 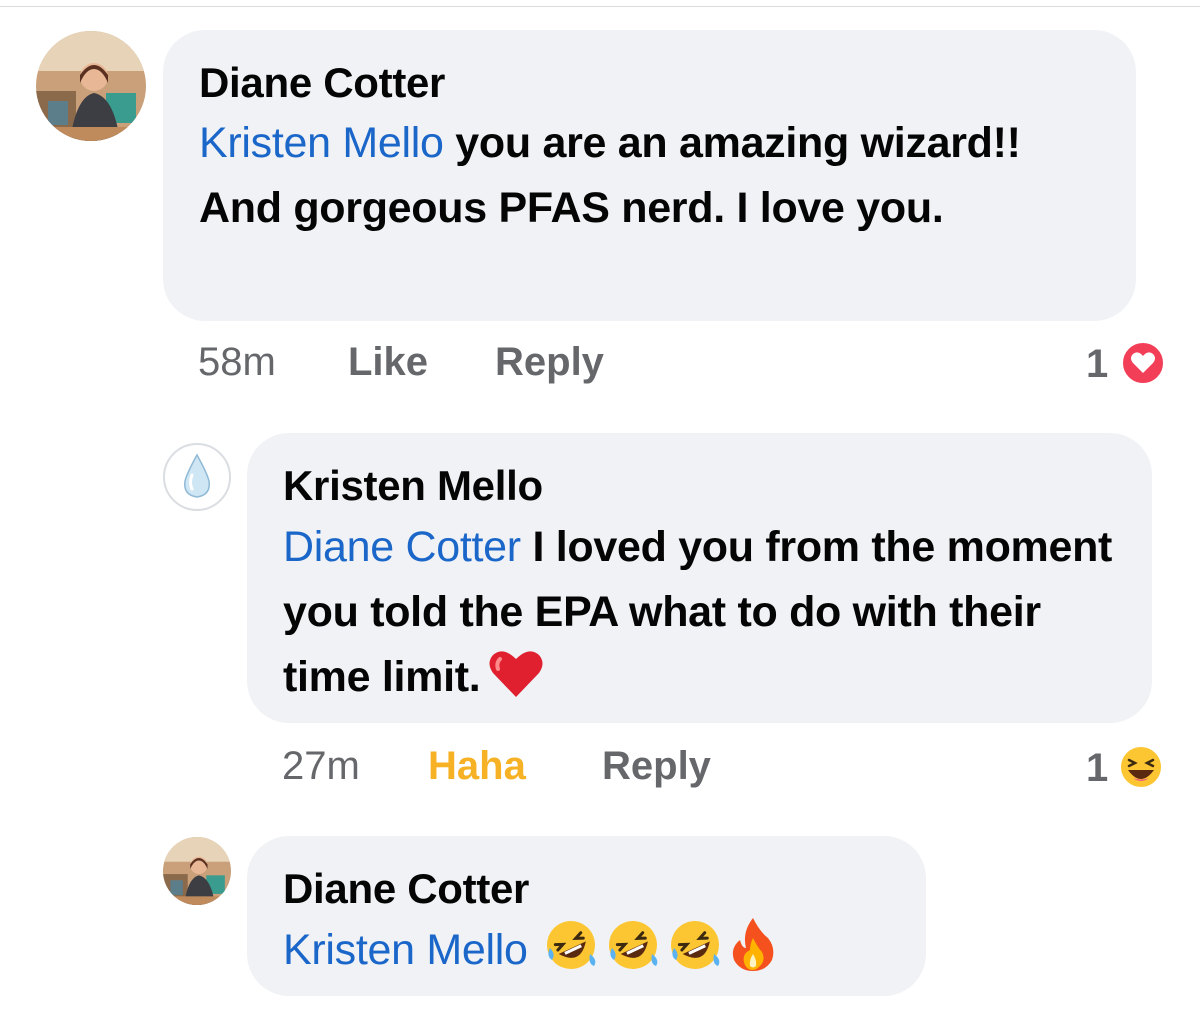 I want to click on haha-reaction-icon, so click(x=1141, y=767).